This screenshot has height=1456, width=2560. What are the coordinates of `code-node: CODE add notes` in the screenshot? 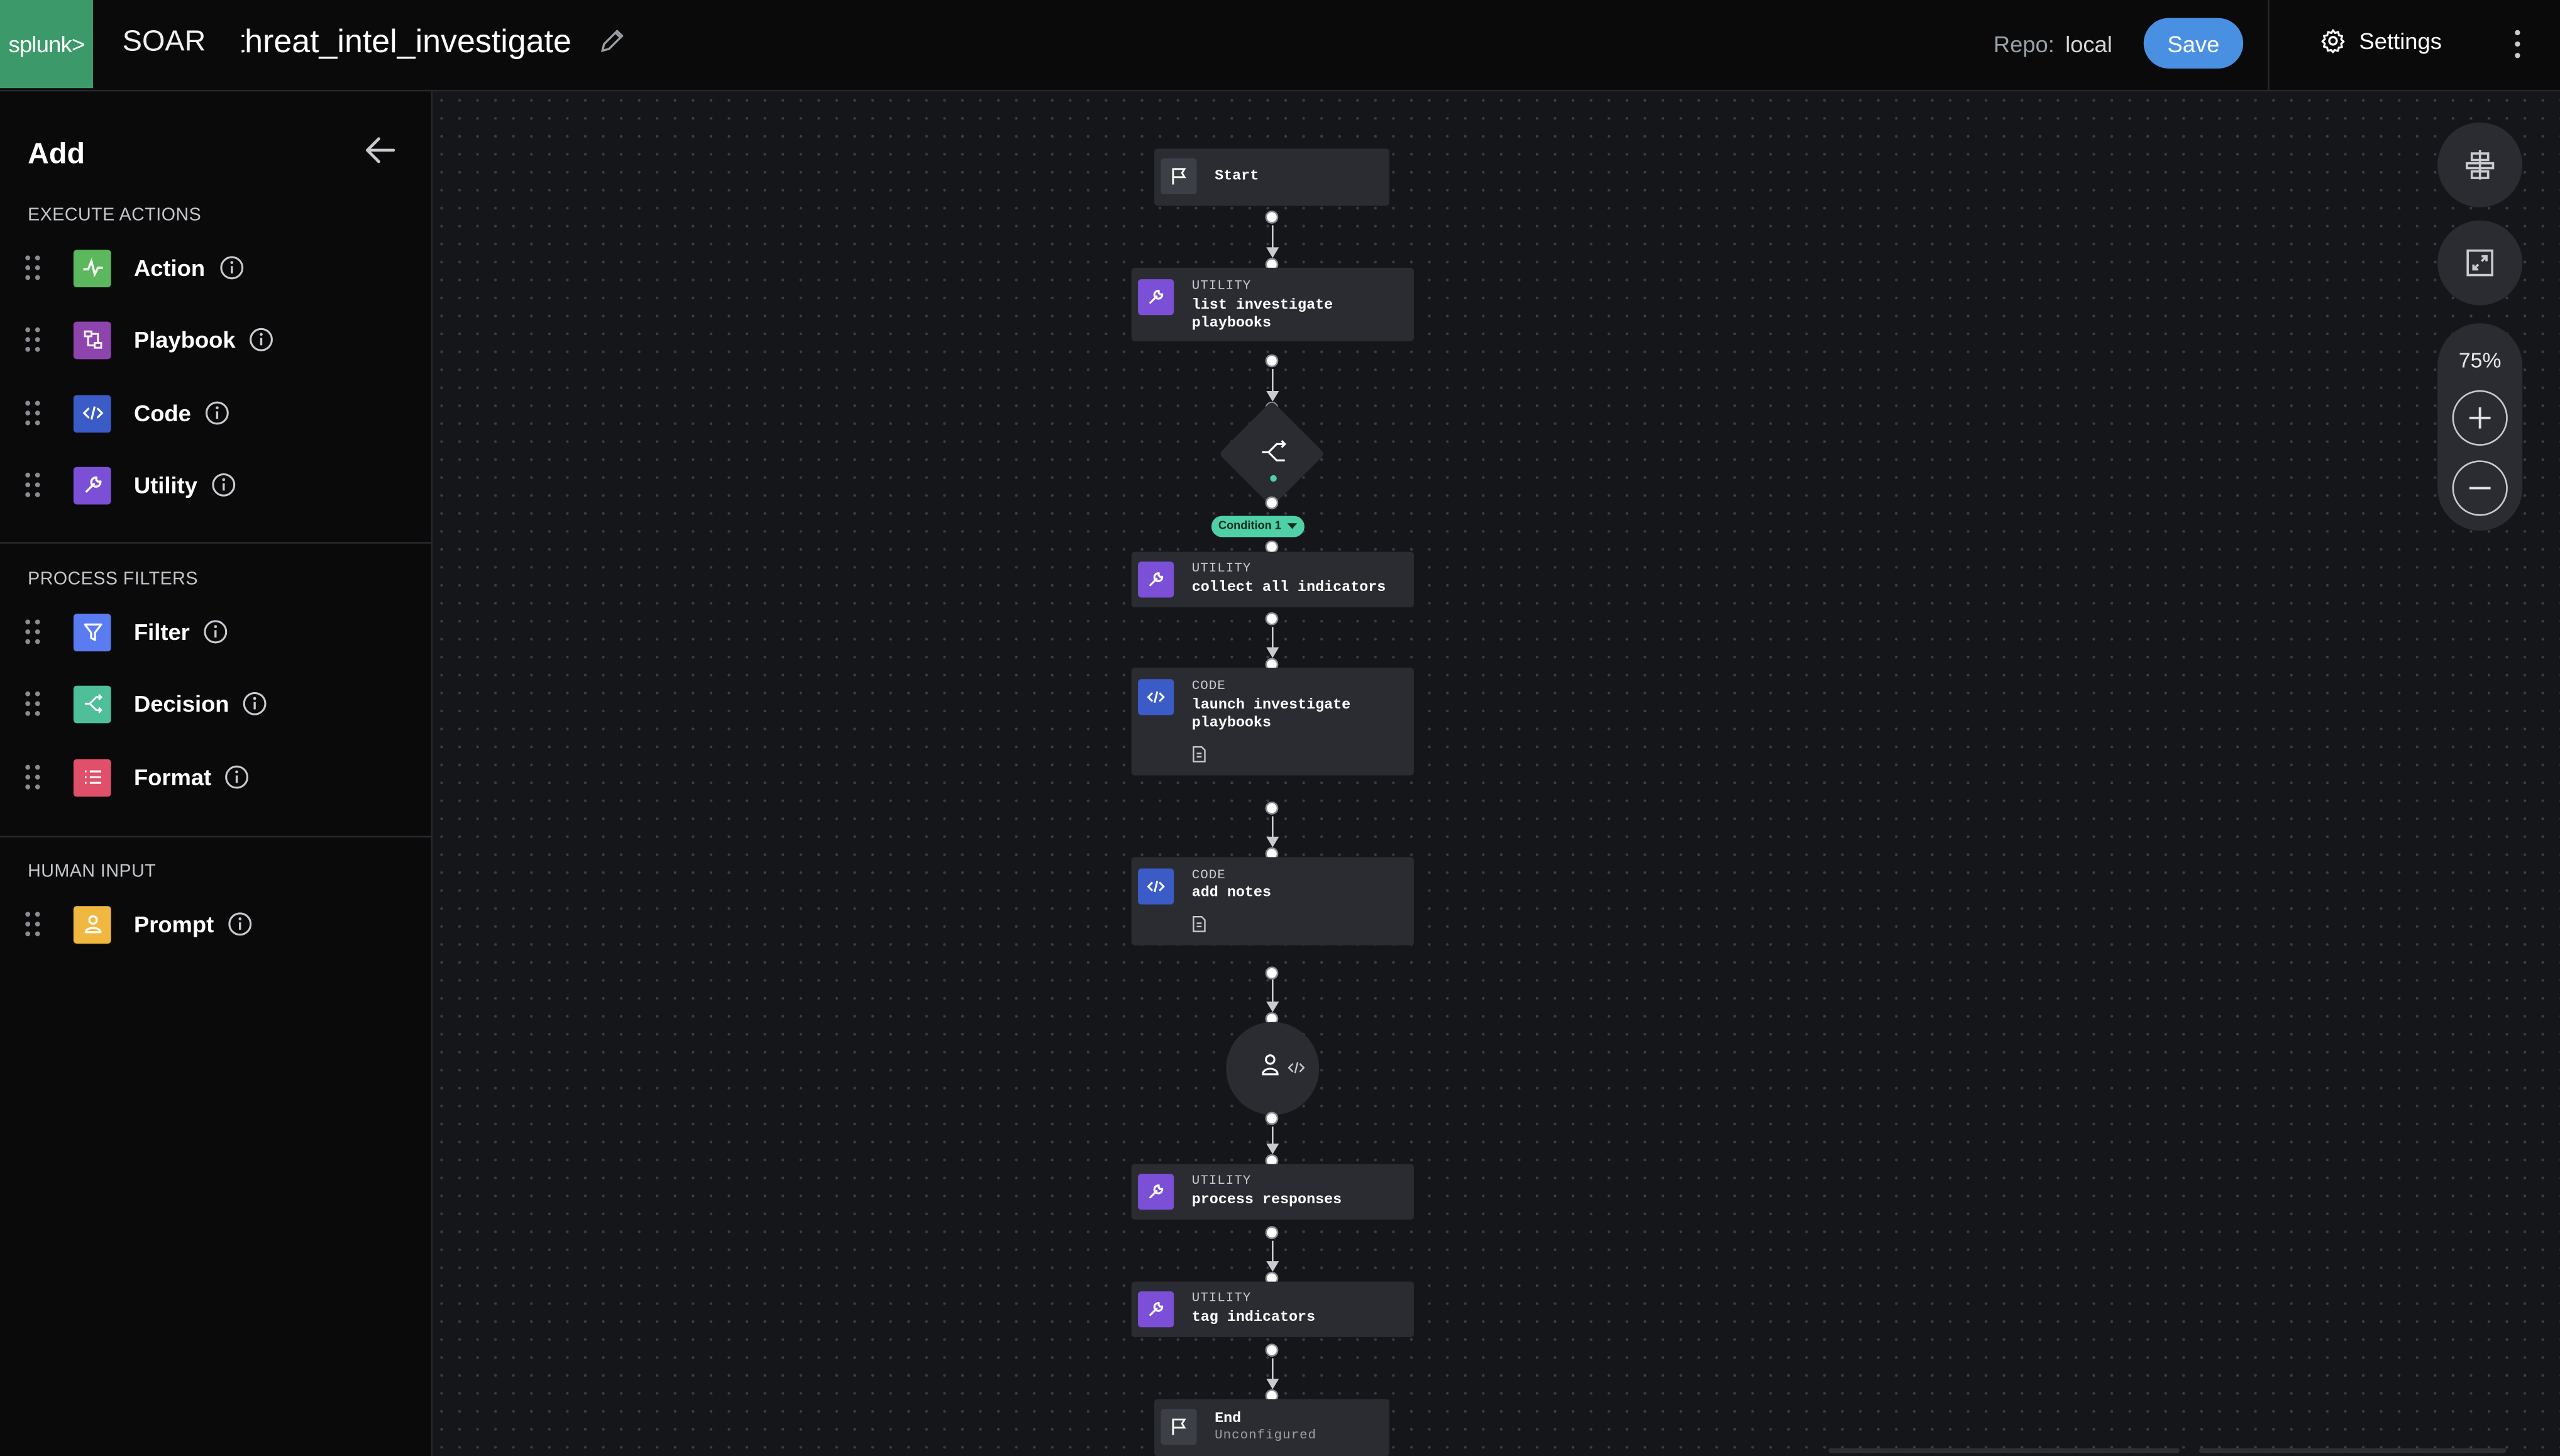 It's located at (1272, 901).